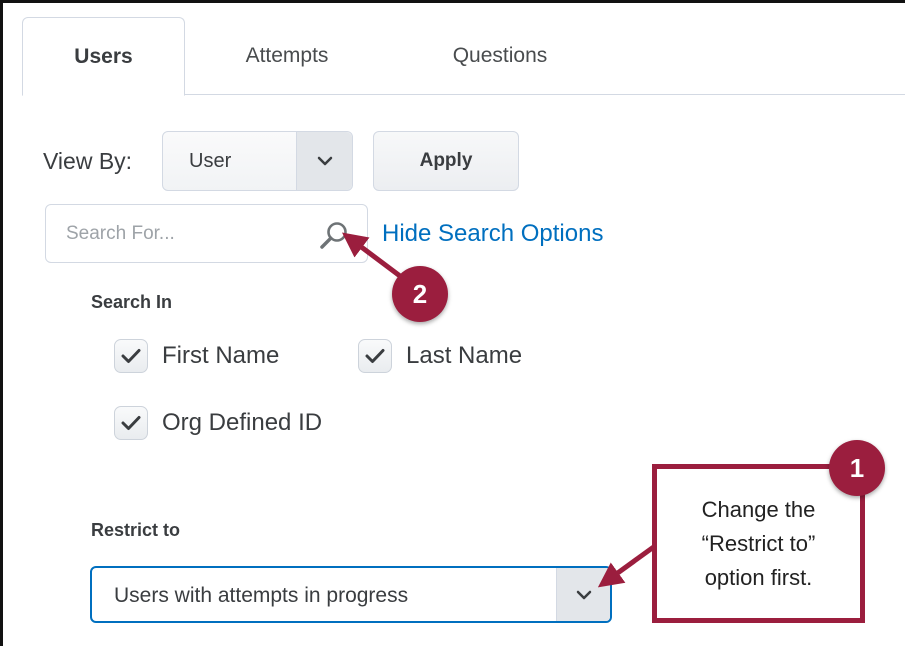 The image size is (905, 646). Describe the element at coordinates (103, 56) in the screenshot. I see `tab-users: Users` at that location.